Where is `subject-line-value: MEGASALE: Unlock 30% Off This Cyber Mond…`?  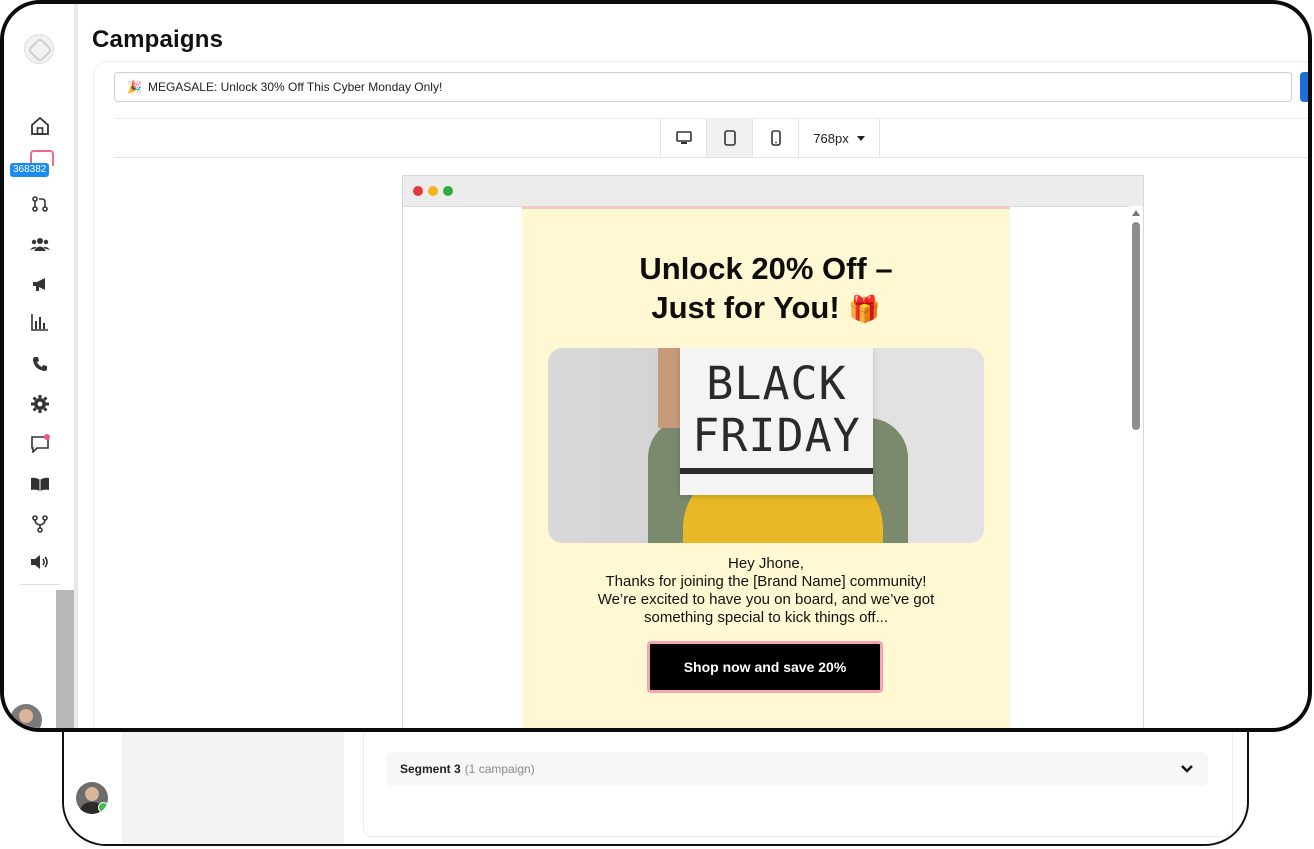 subject-line-value: MEGASALE: Unlock 30% Off This Cyber Mond… is located at coordinates (295, 87).